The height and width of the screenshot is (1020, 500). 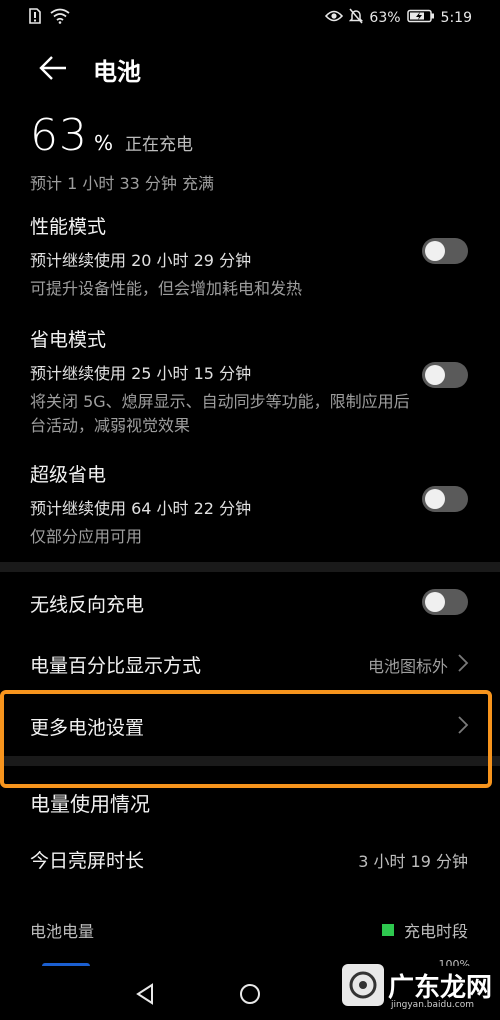 I want to click on mode-title: 性能模式, so click(x=68, y=227).